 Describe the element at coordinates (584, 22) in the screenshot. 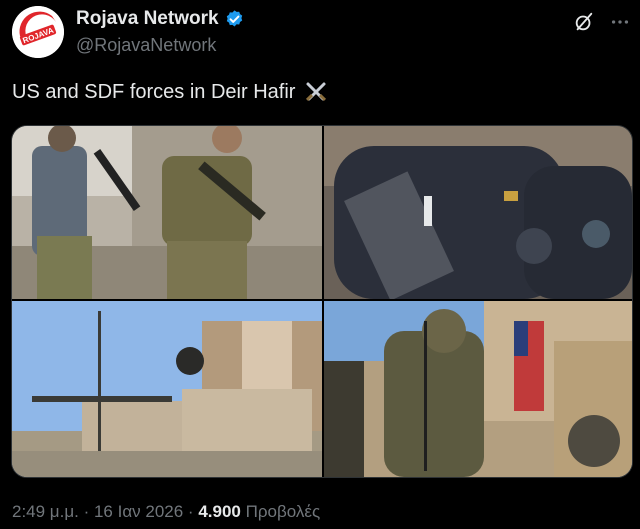

I see `grok-icon` at that location.